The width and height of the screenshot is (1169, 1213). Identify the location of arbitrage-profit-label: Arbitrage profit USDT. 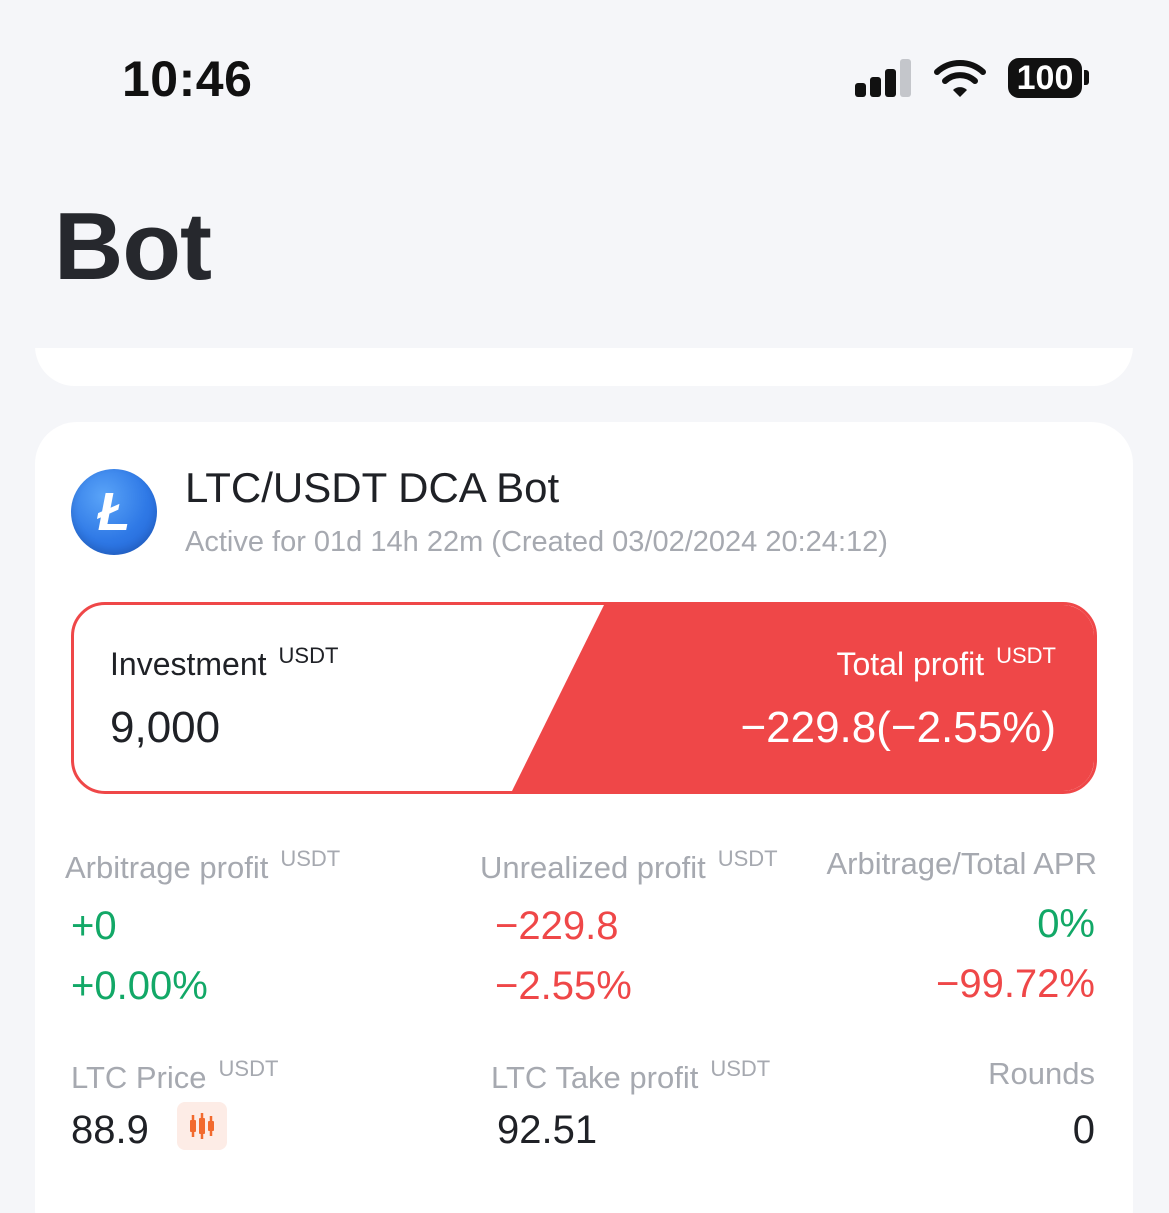
(203, 865).